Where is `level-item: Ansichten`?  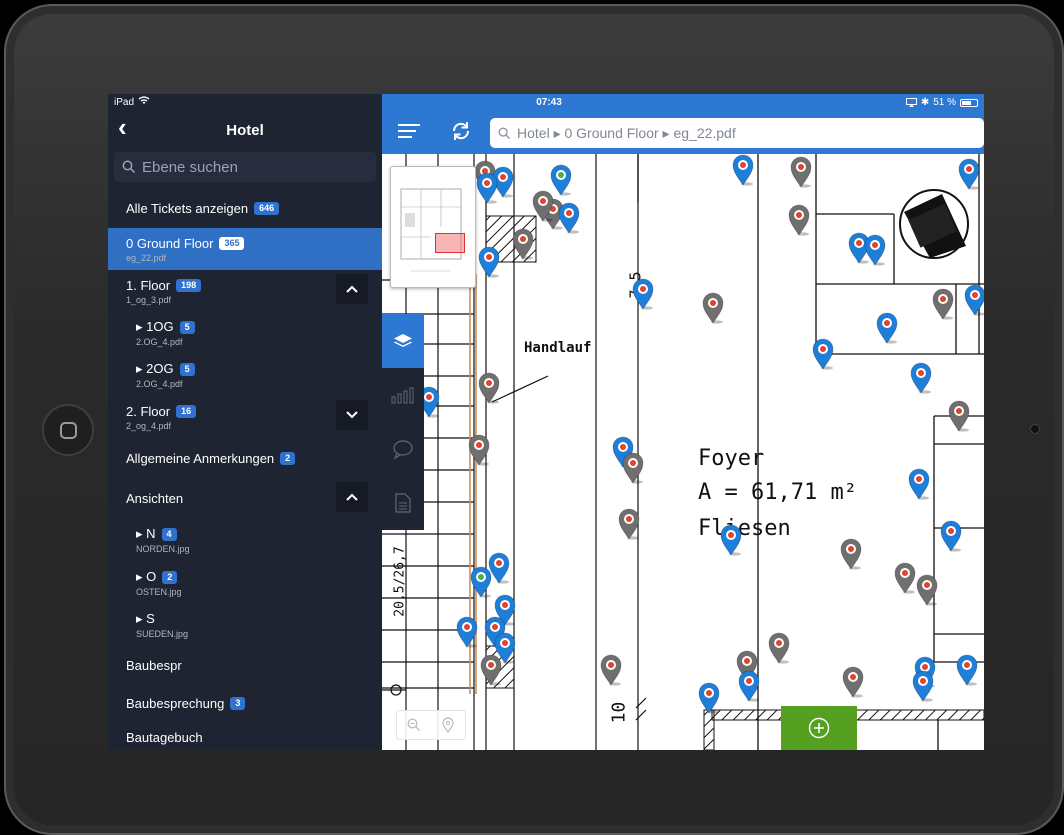 level-item: Ansichten is located at coordinates (245, 498).